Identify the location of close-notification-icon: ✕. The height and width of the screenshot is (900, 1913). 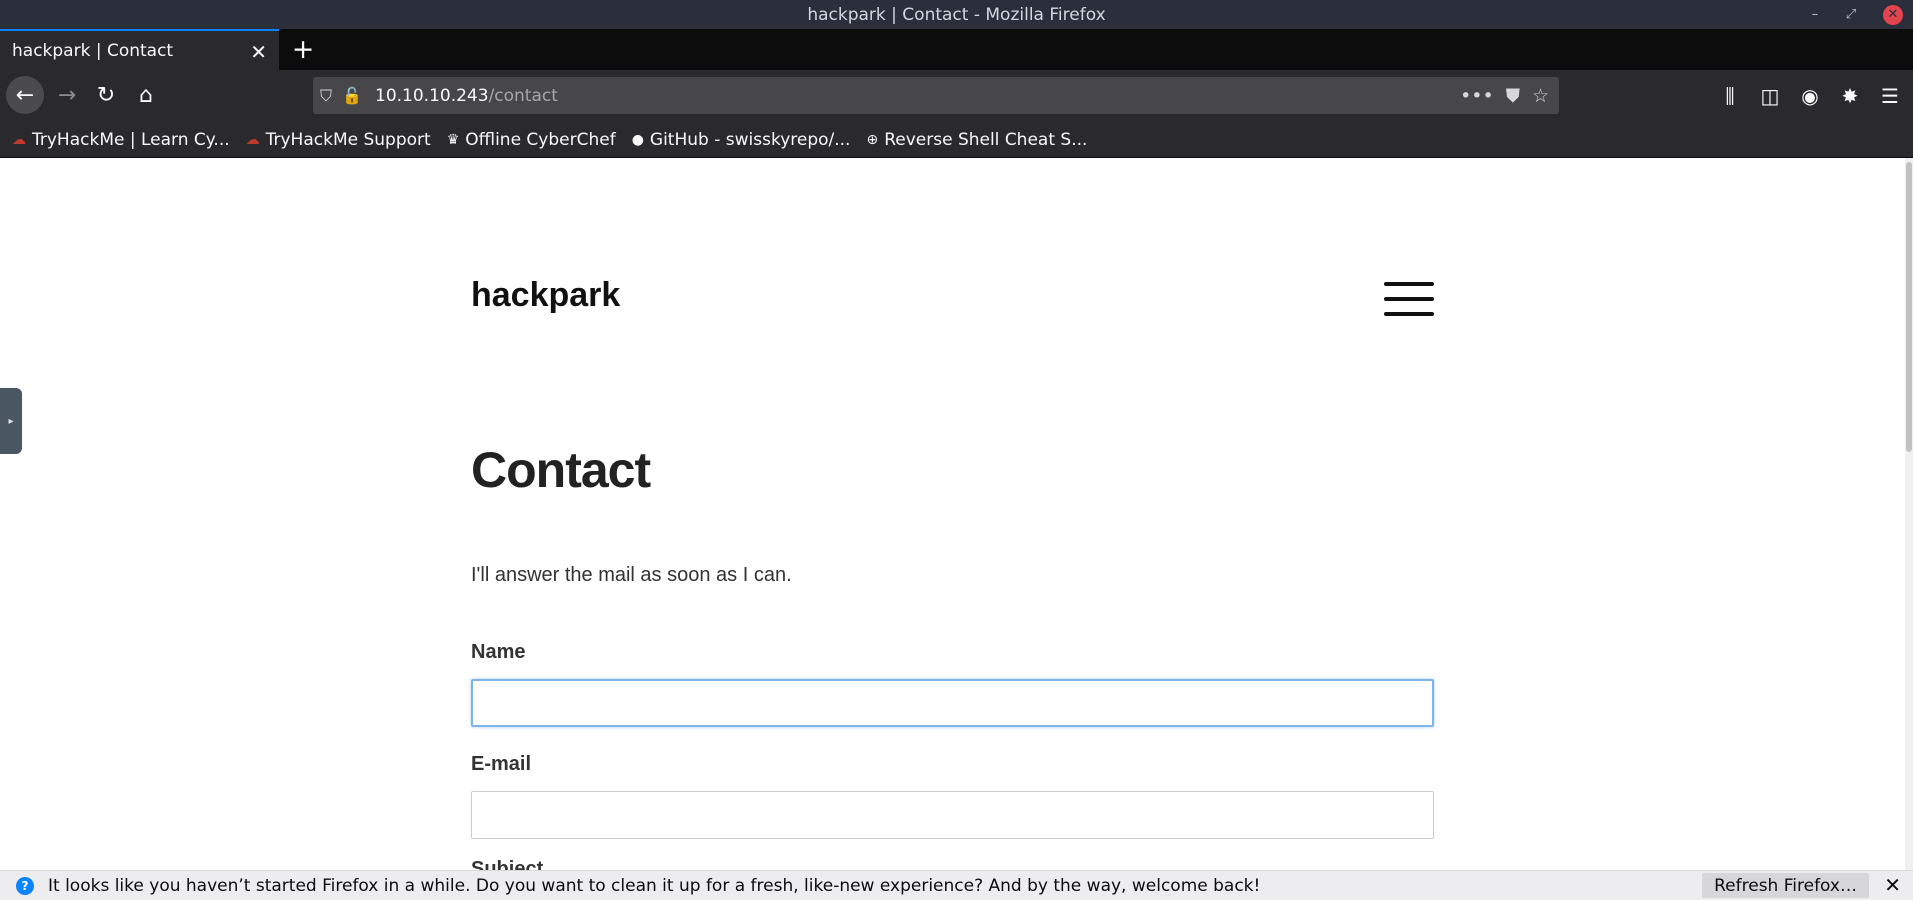
(1892, 885).